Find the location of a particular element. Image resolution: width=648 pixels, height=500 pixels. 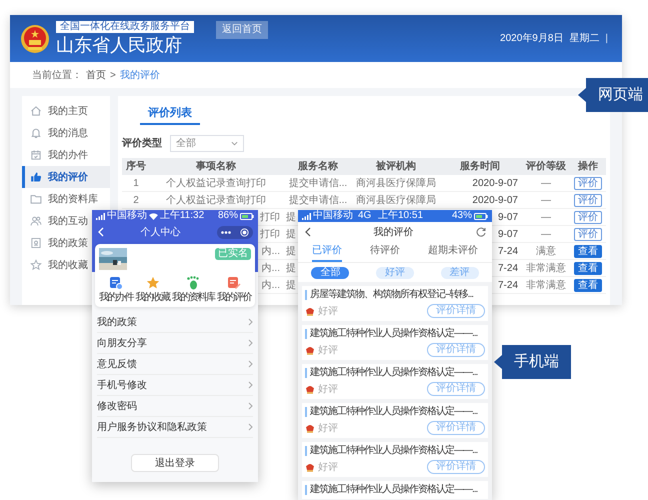

menu-item: 手机号修改 is located at coordinates (175, 385).